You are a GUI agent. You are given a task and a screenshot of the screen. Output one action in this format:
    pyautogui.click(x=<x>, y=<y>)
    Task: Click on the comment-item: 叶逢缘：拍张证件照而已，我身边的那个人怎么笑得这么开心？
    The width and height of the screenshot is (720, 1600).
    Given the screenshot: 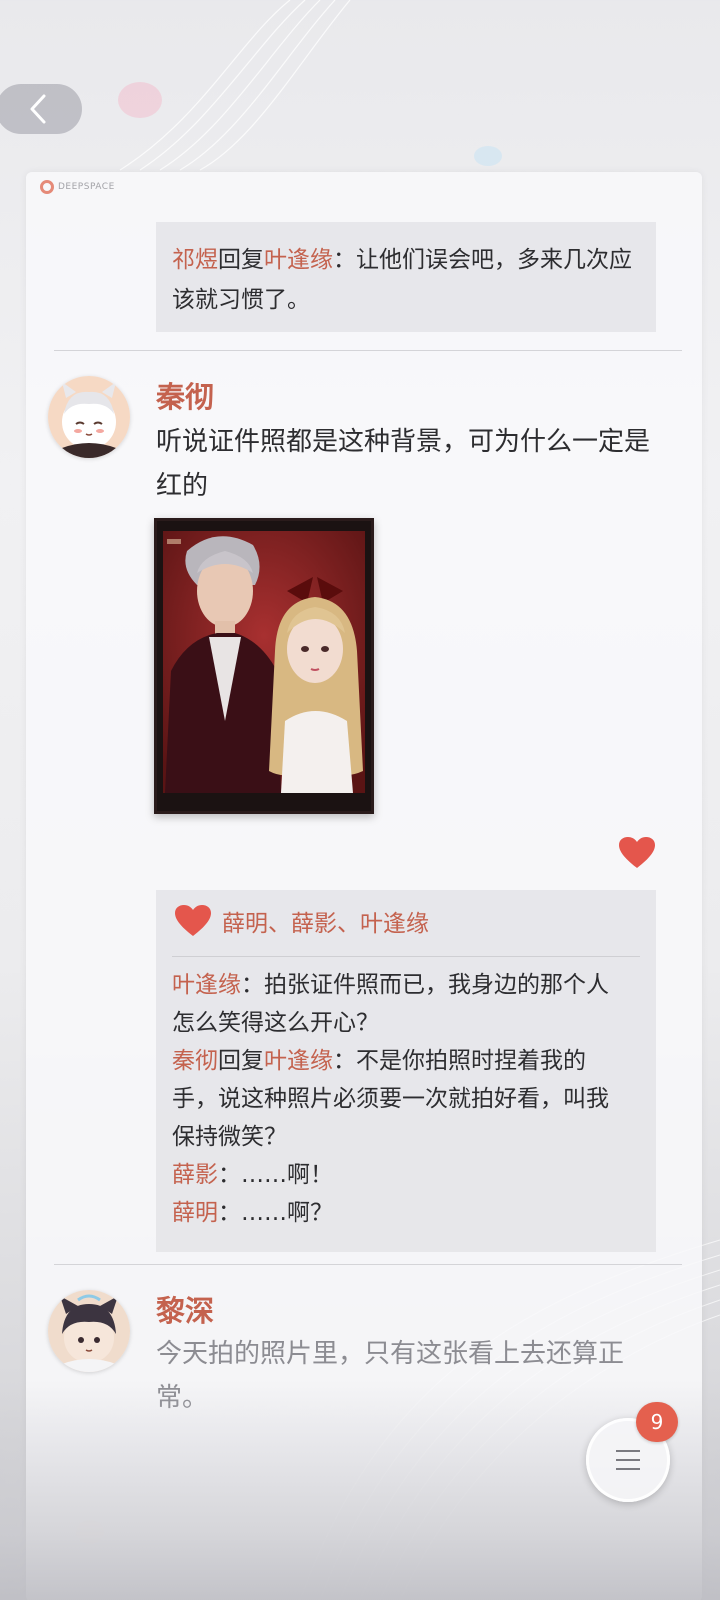 What is the action you would take?
    pyautogui.click(x=397, y=1004)
    